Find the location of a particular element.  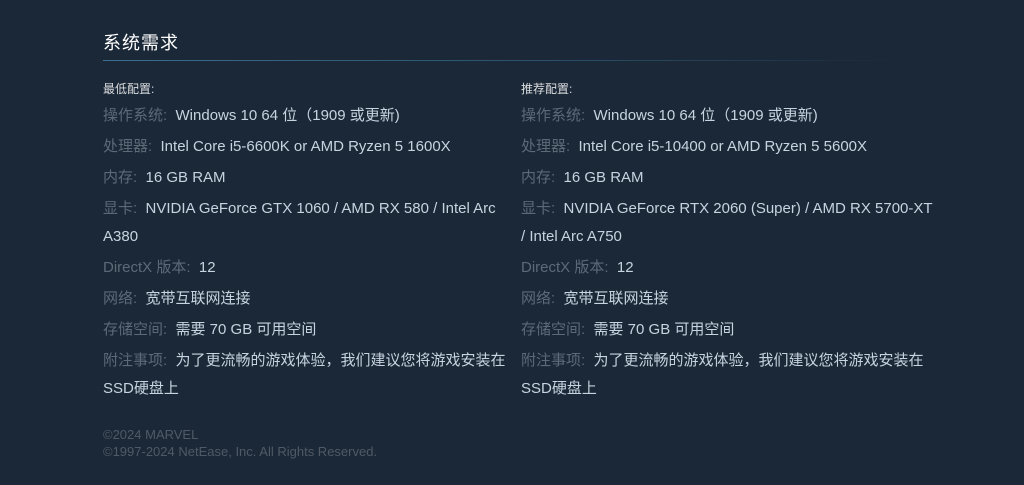

spec-value: Intel Core i5-10400 or AMD Ryzen 5 5600X is located at coordinates (723, 146).